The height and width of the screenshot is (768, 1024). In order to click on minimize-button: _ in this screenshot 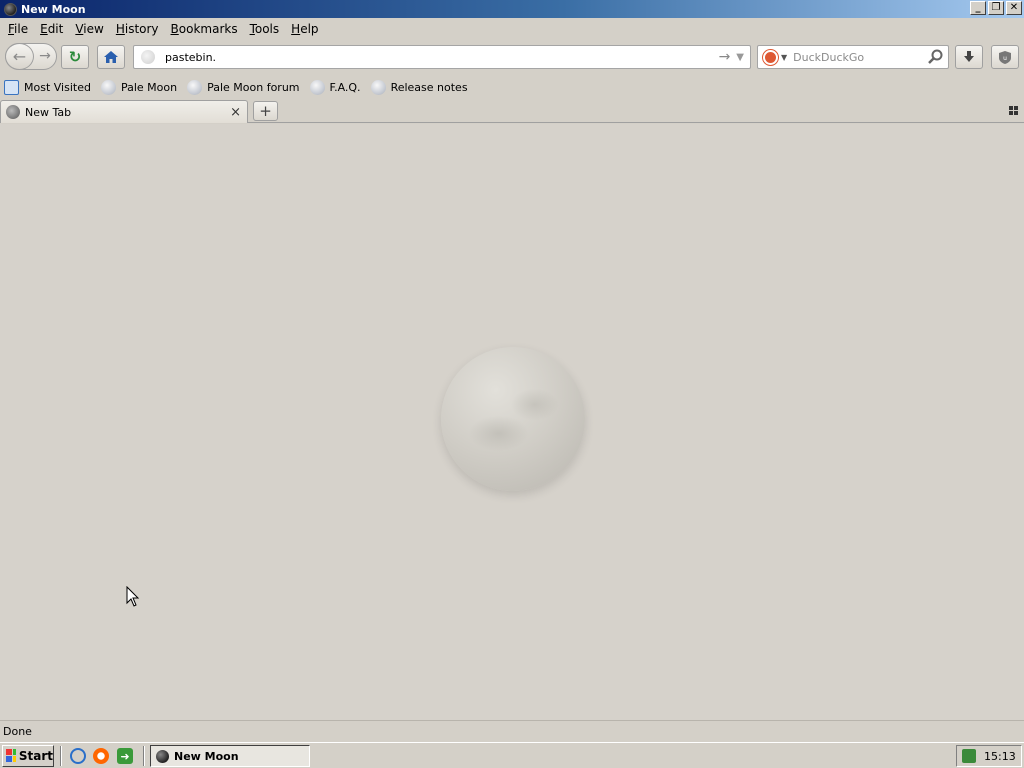, I will do `click(978, 8)`.